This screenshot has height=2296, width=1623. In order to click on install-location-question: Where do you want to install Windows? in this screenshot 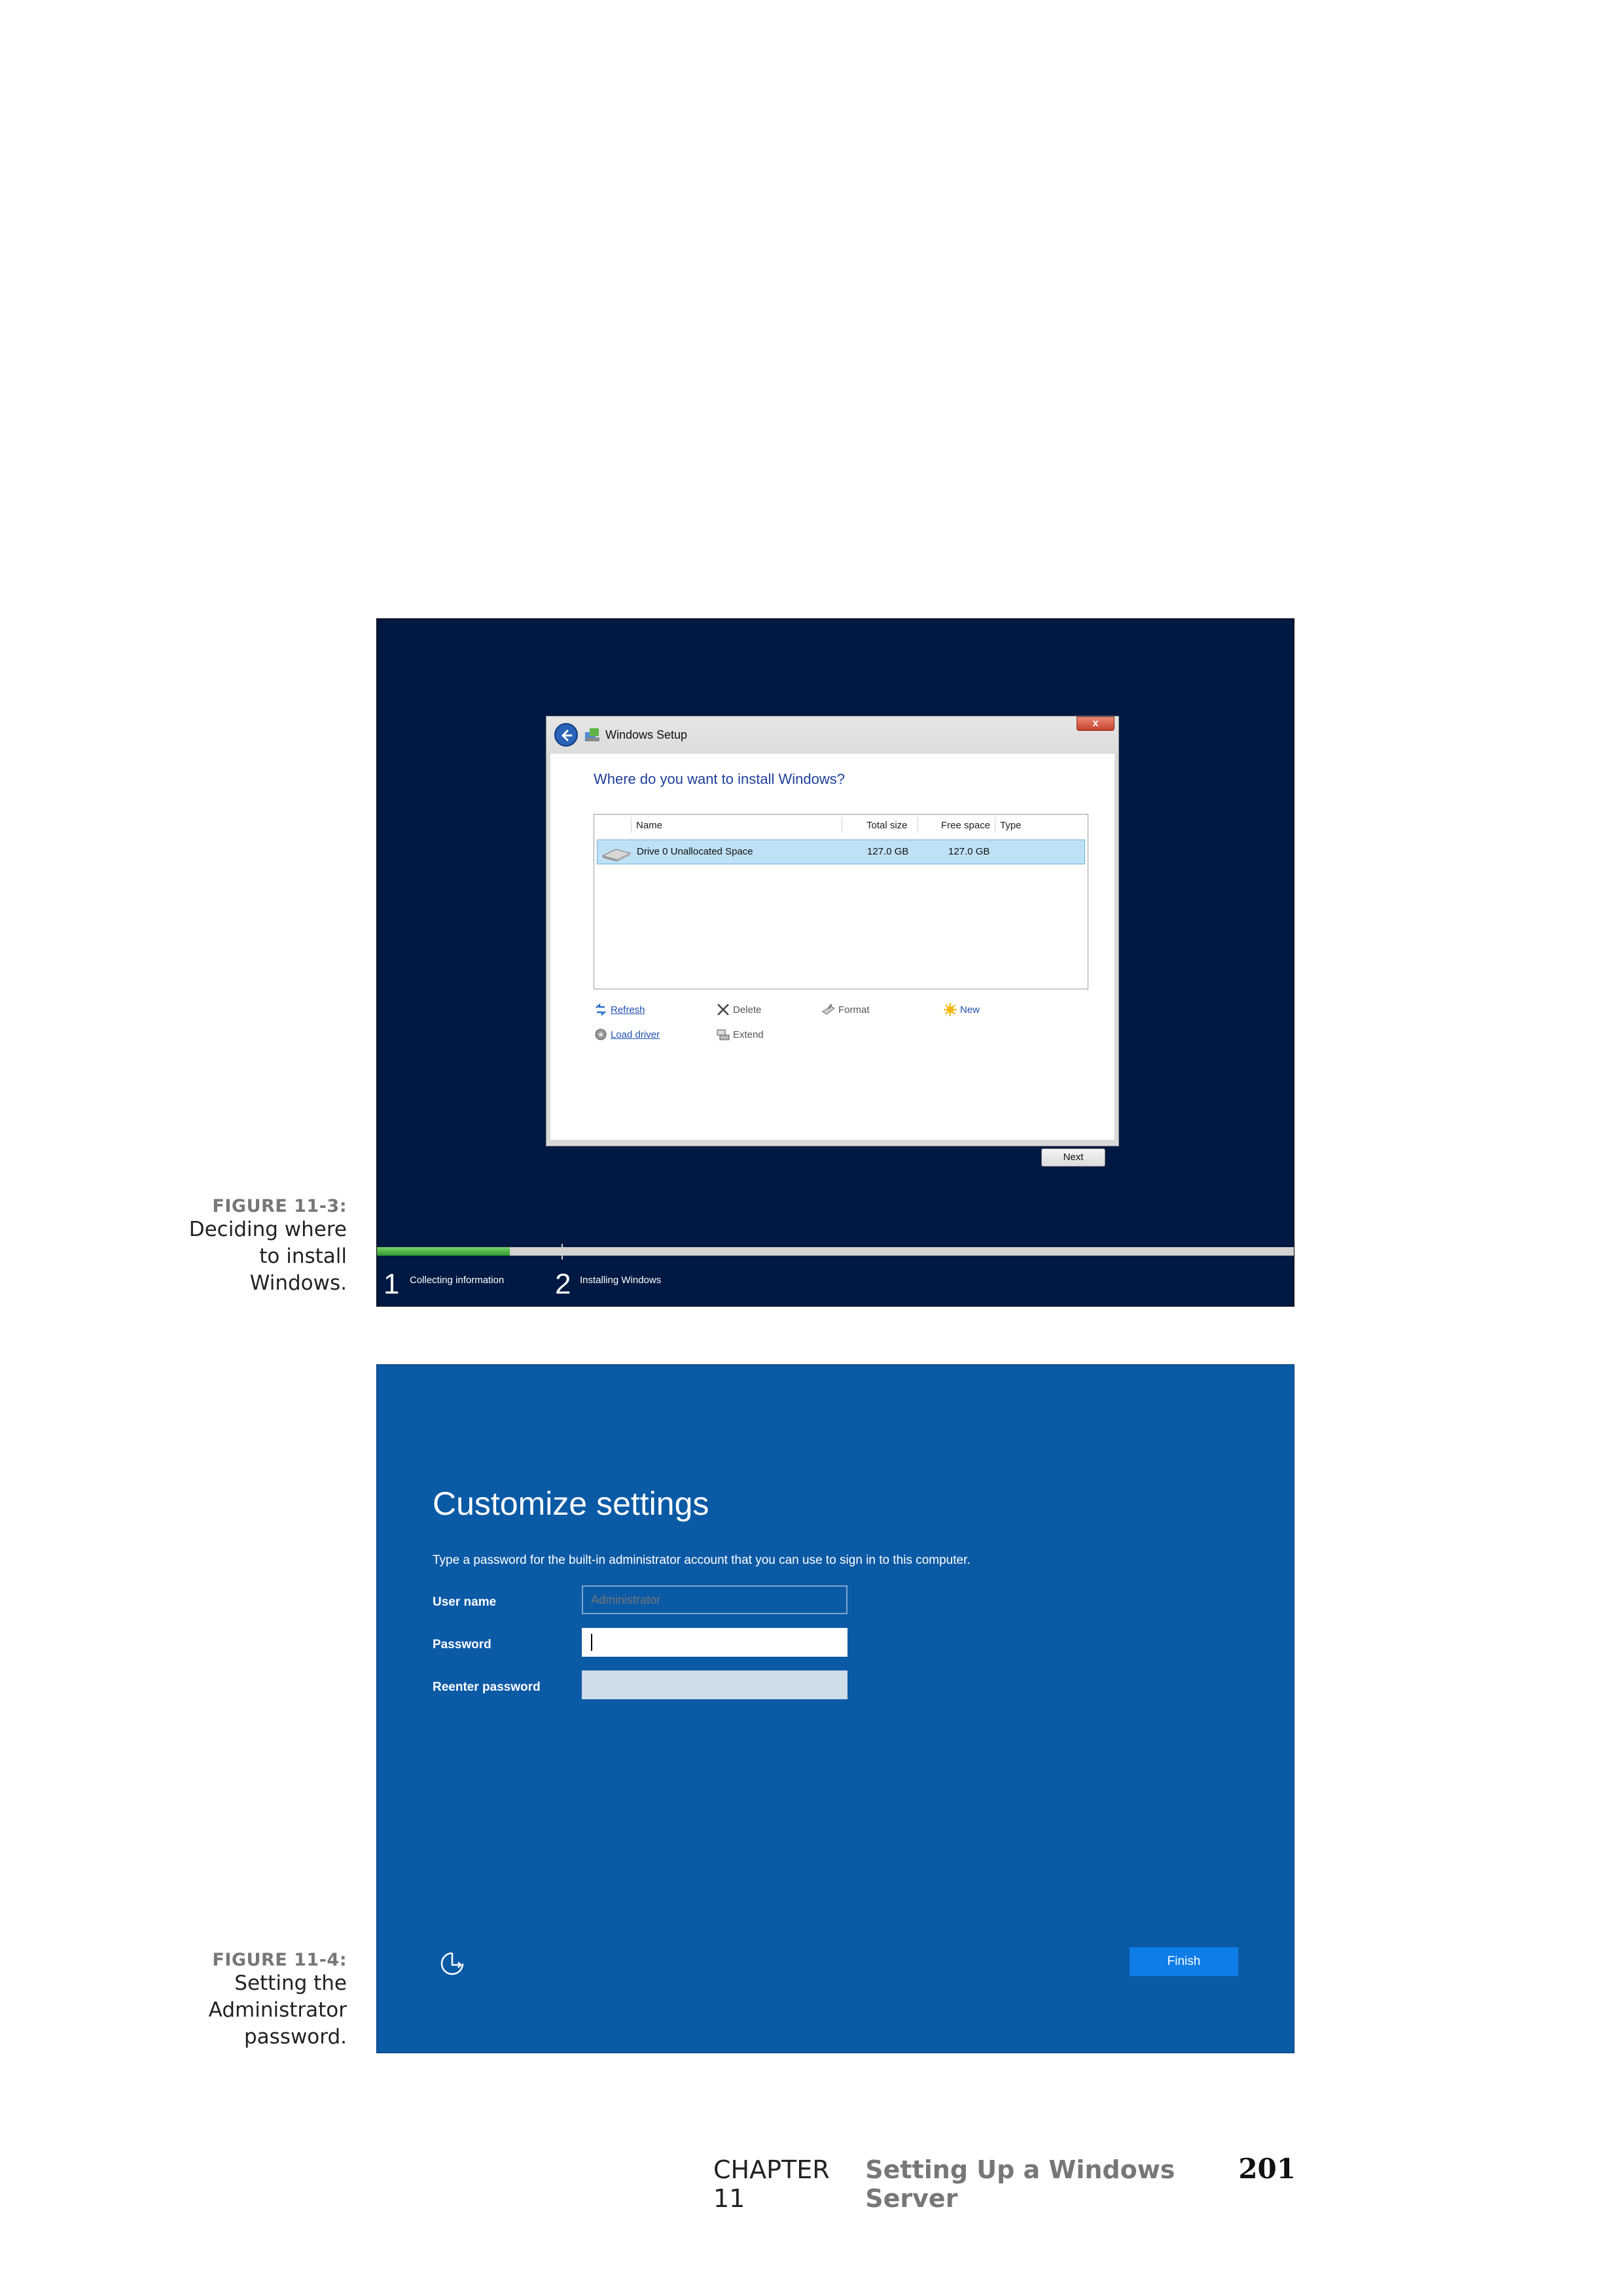, I will do `click(720, 779)`.